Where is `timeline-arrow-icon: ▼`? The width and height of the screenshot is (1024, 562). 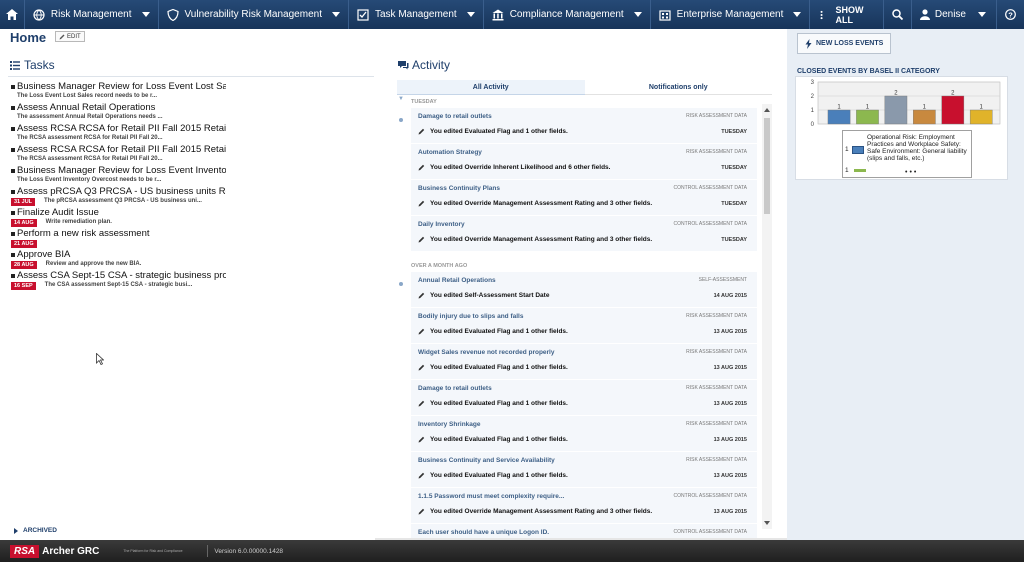 timeline-arrow-icon: ▼ is located at coordinates (401, 99).